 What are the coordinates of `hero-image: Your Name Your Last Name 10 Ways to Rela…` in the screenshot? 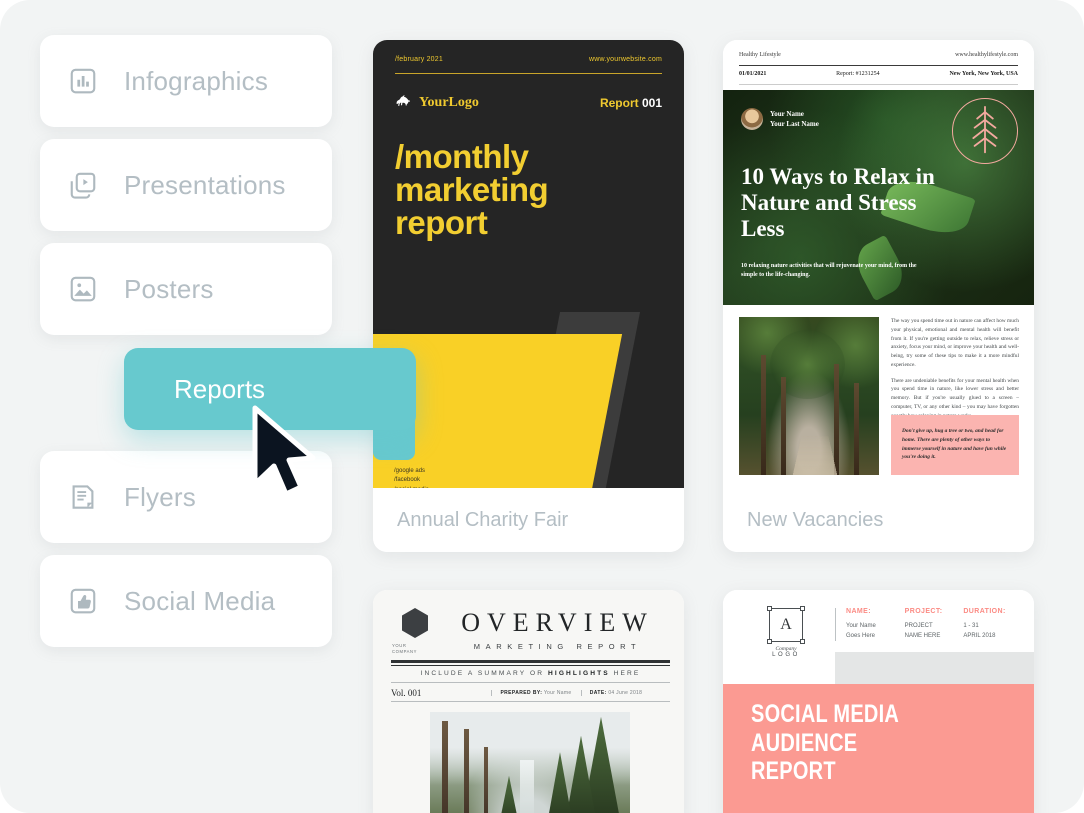 It's located at (878, 197).